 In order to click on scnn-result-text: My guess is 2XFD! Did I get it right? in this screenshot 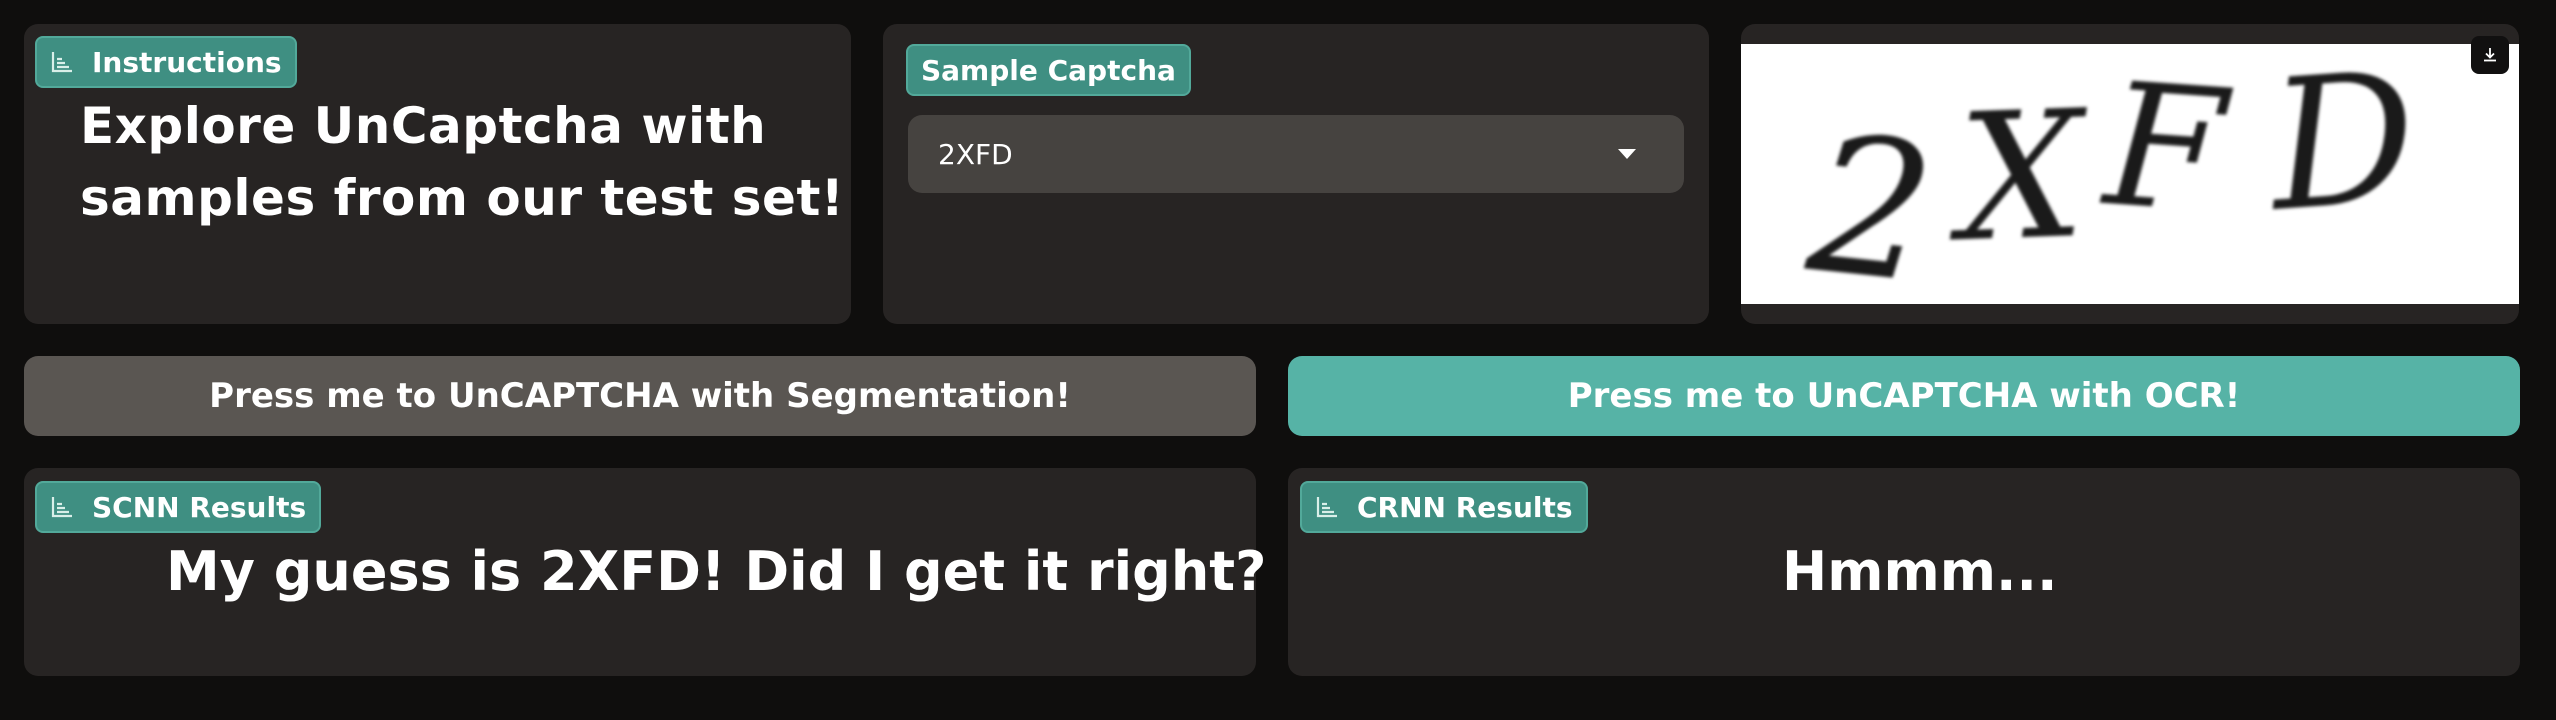, I will do `click(716, 571)`.